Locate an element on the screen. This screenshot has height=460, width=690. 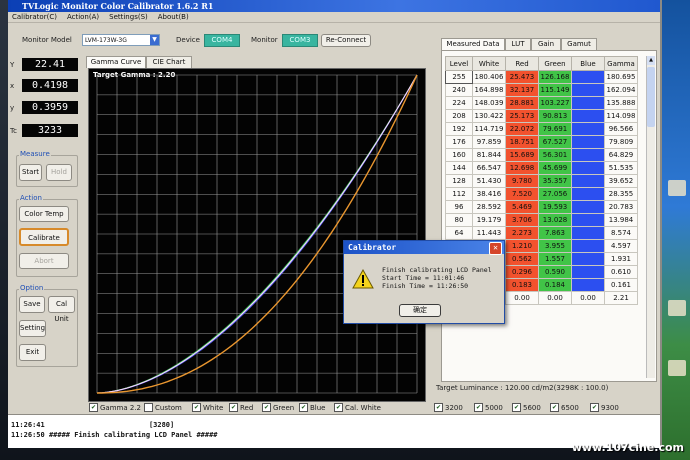
table-row: 128 51.430 9.780 35.357 39.652 is located at coordinates (541, 181).